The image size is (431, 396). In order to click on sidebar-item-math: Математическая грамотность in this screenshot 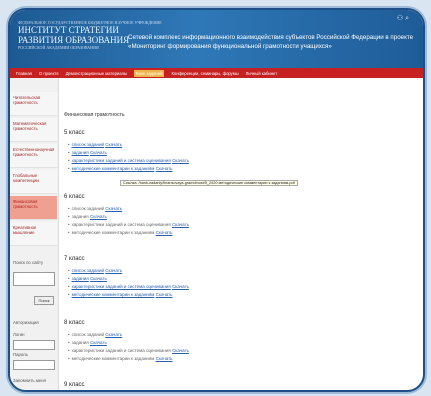, I will do `click(33, 130)`.